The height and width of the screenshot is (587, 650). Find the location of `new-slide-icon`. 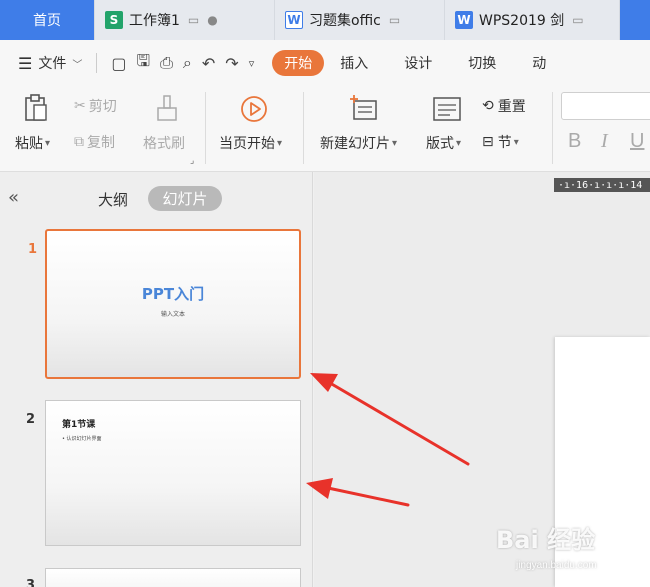

new-slide-icon is located at coordinates (364, 108).